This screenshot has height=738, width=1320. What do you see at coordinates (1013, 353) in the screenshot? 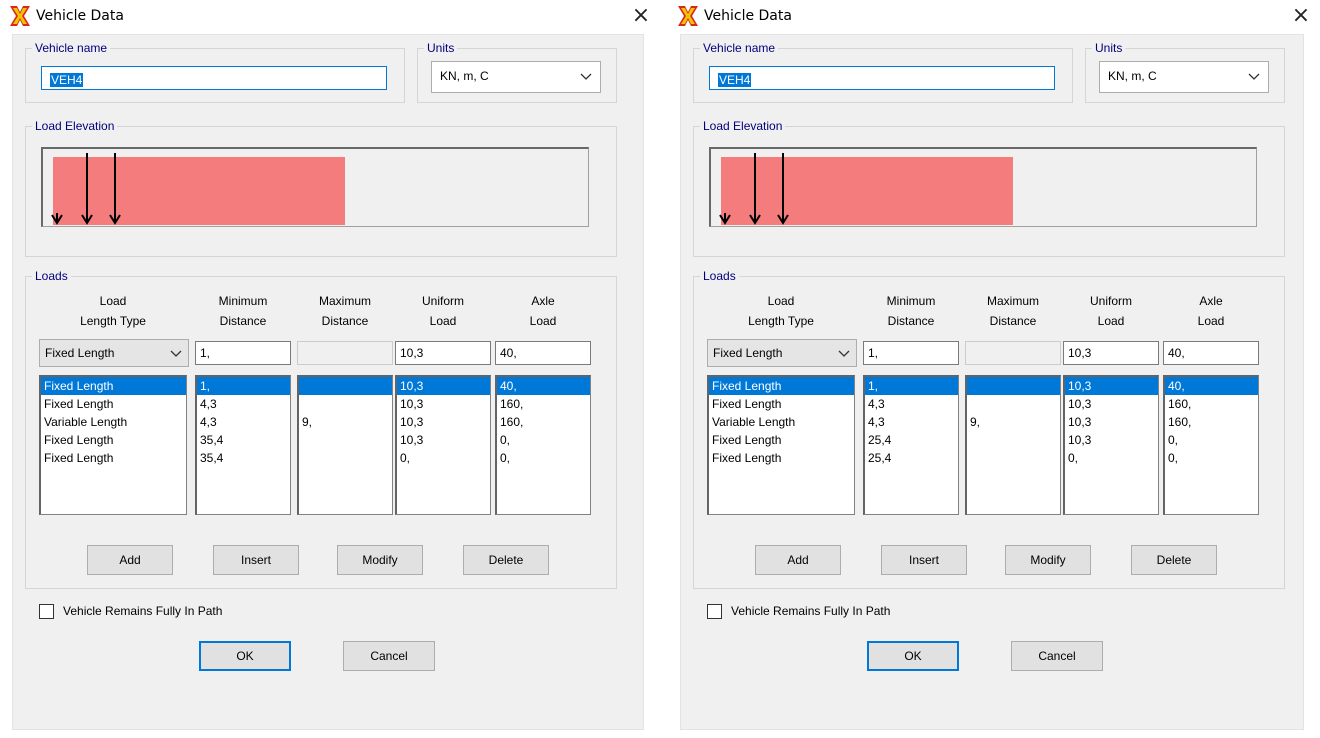
I see `max-input` at bounding box center [1013, 353].